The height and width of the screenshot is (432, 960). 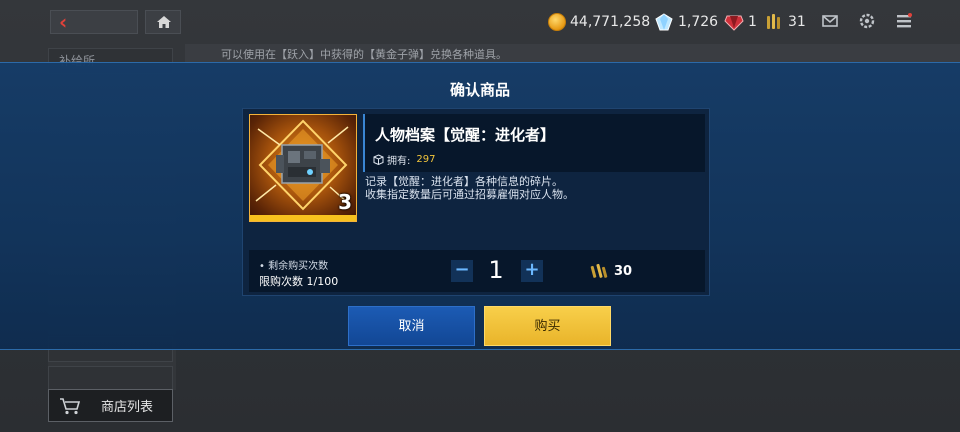 What do you see at coordinates (345, 202) in the screenshot?
I see `item-count: 3` at bounding box center [345, 202].